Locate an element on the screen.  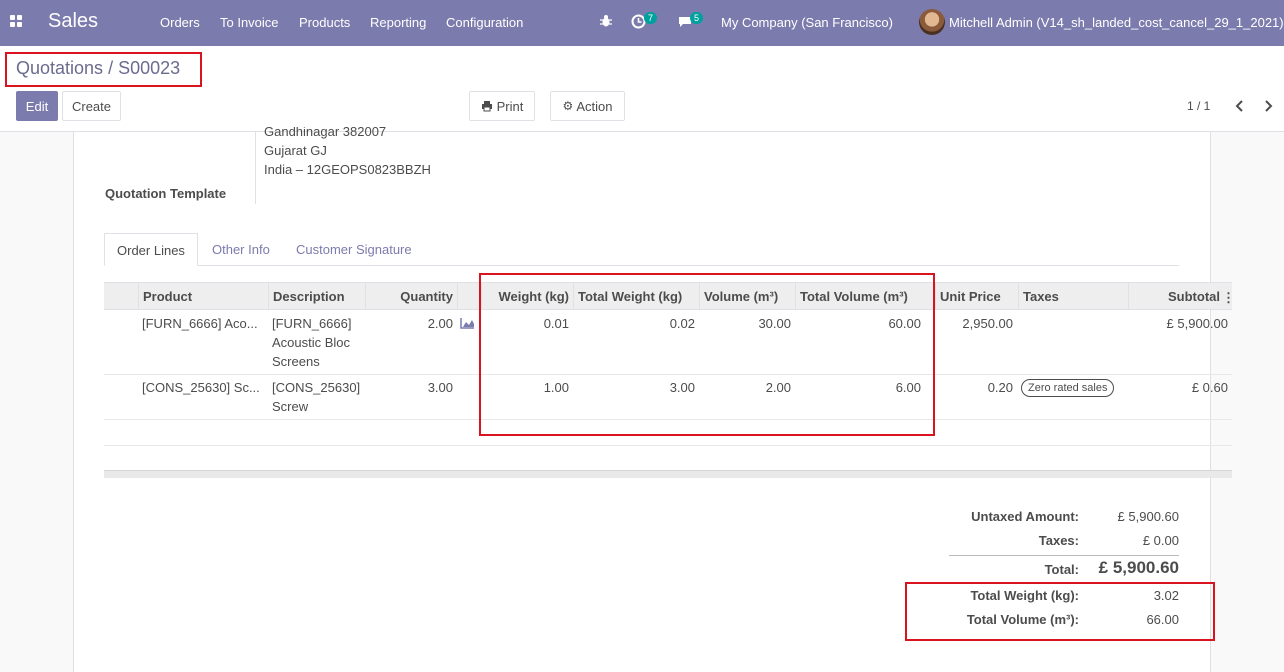
menu-products: Products is located at coordinates (324, 22).